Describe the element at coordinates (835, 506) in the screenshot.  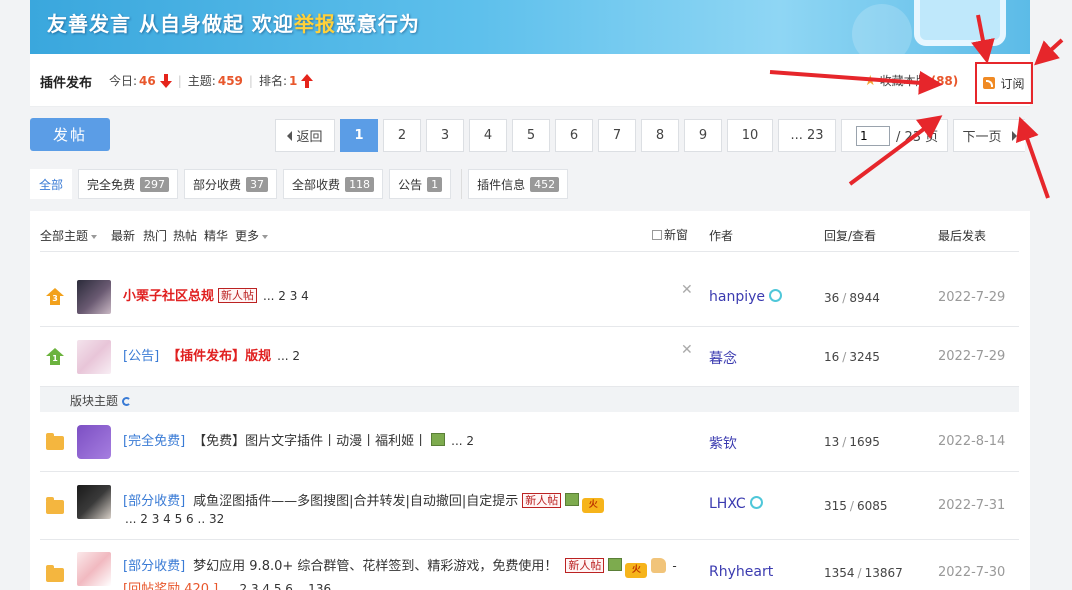
I see `reply-count: 315` at that location.